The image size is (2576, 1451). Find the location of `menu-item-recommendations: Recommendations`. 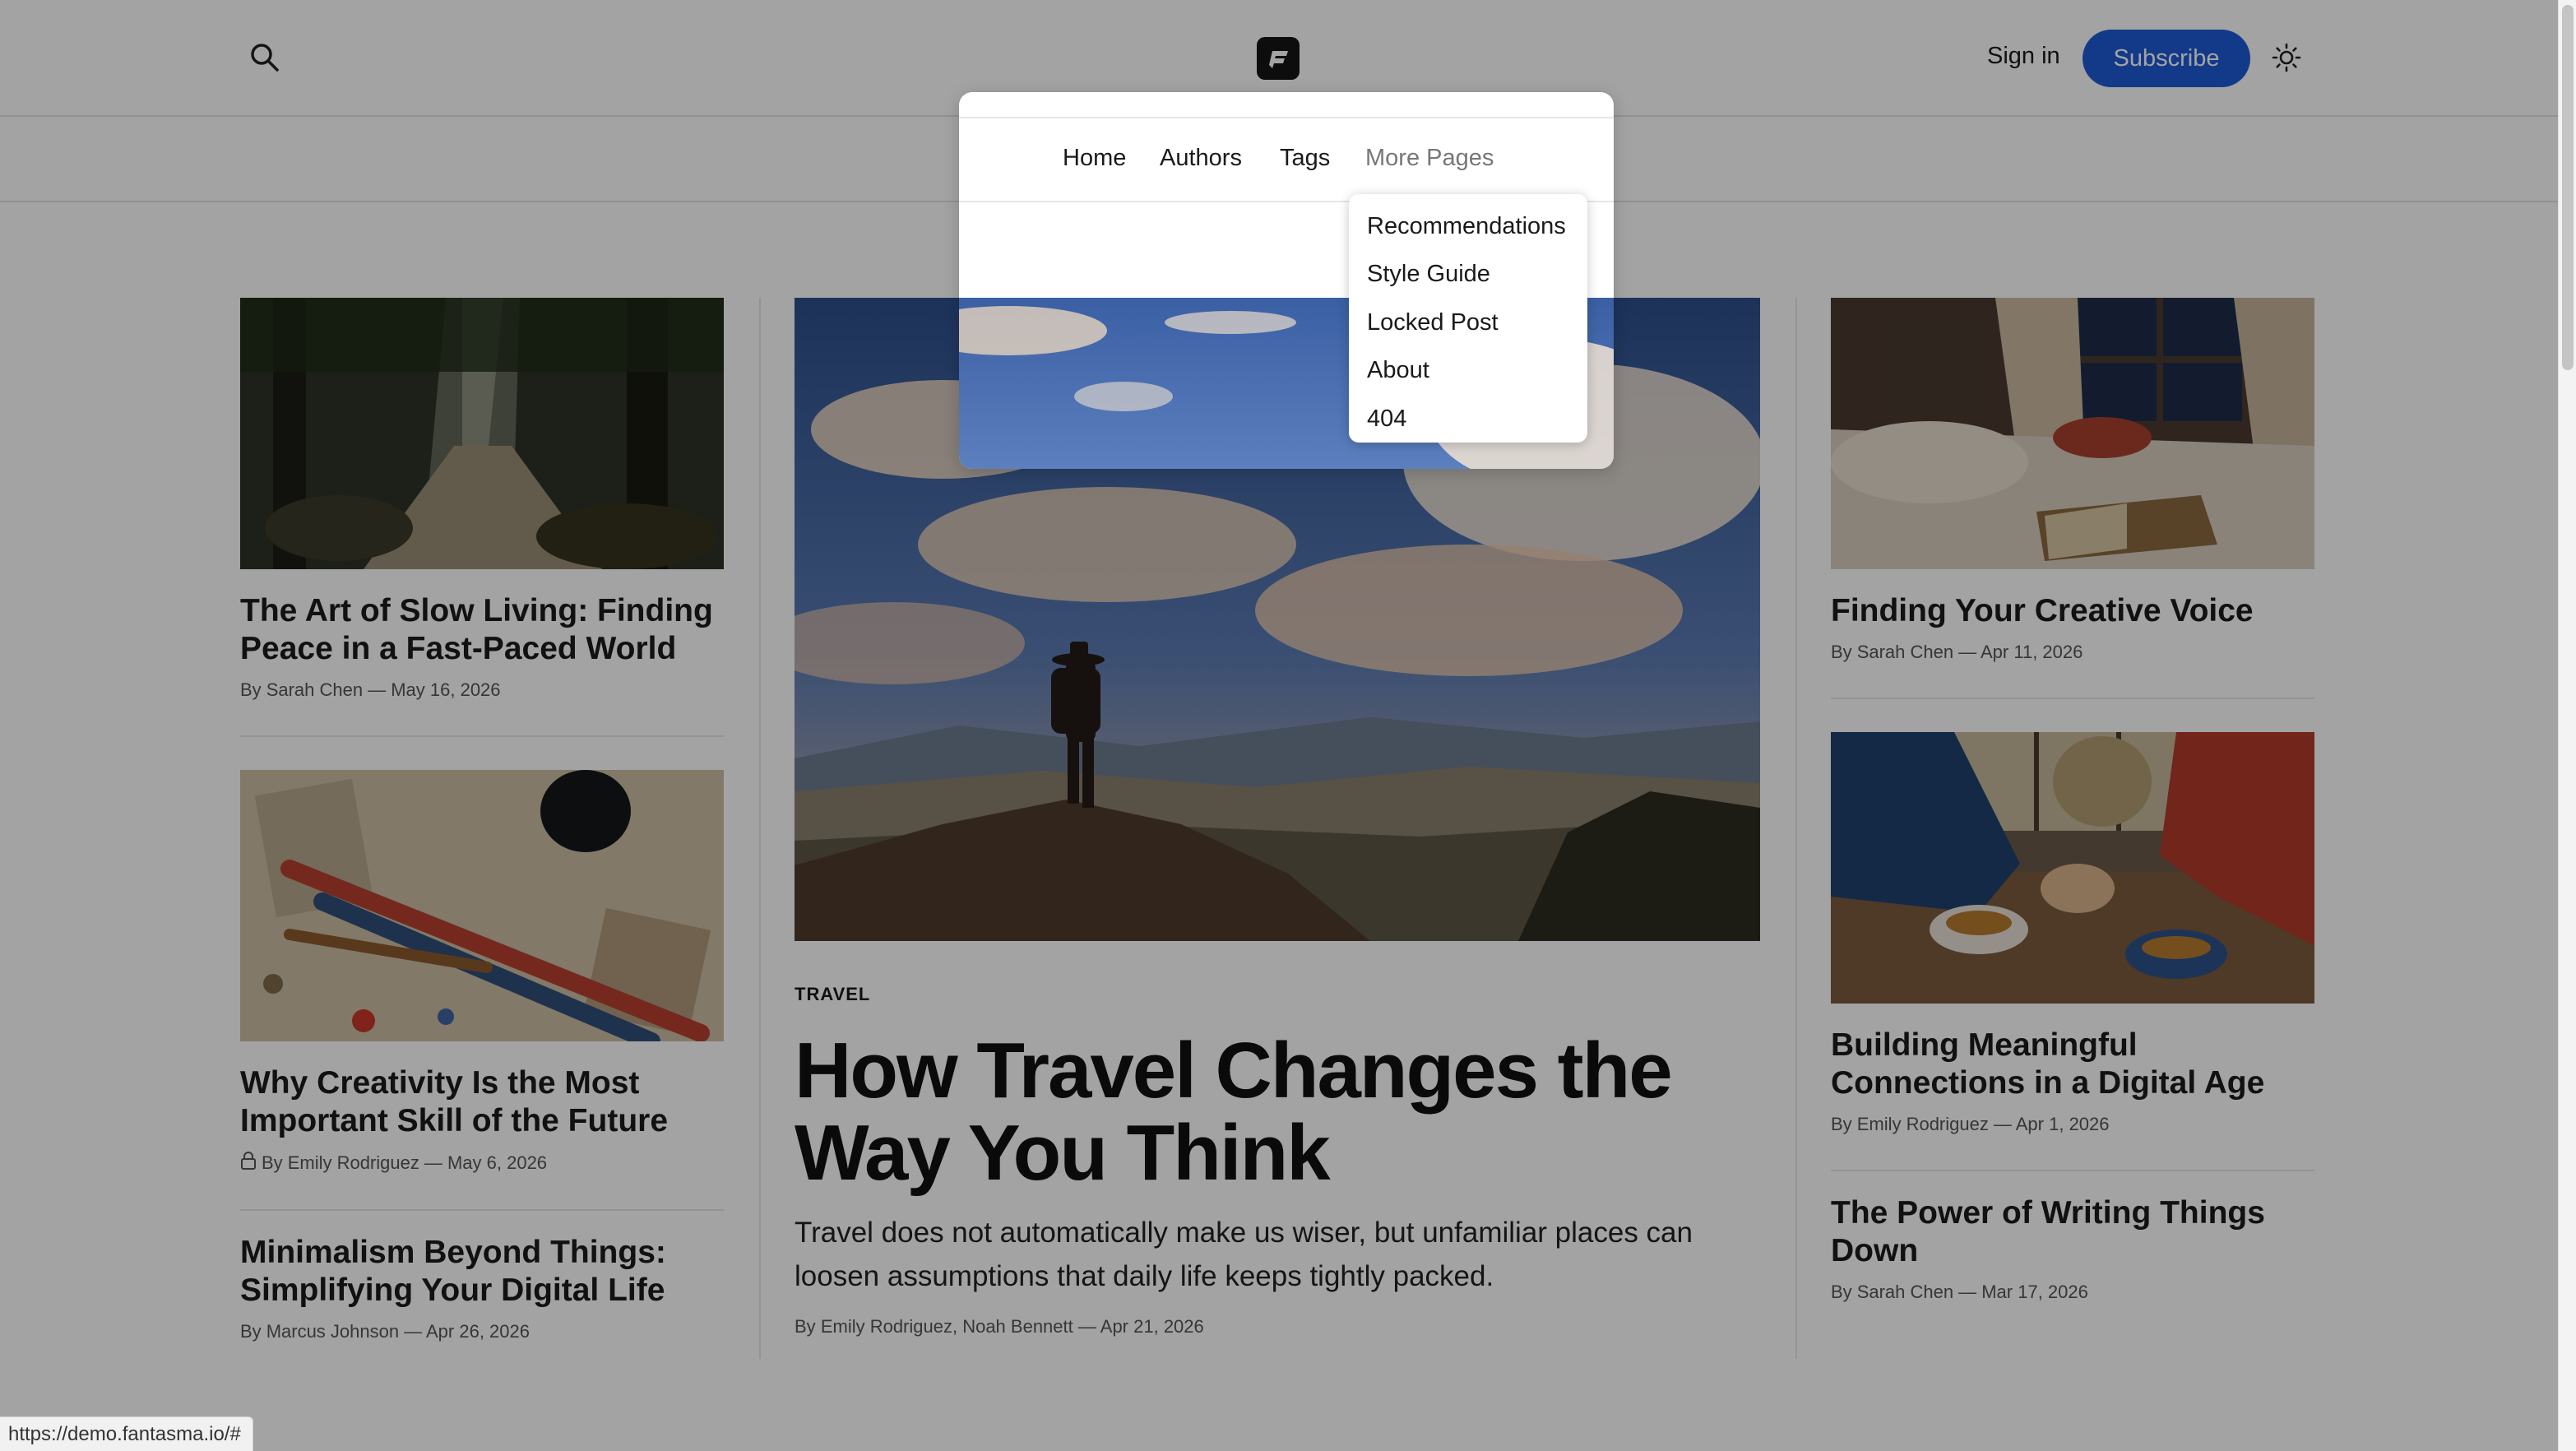

menu-item-recommendations: Recommendations is located at coordinates (1468, 226).